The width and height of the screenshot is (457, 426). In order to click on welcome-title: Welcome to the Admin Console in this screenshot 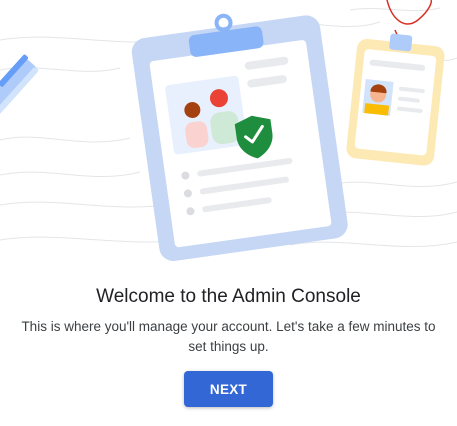, I will do `click(228, 296)`.